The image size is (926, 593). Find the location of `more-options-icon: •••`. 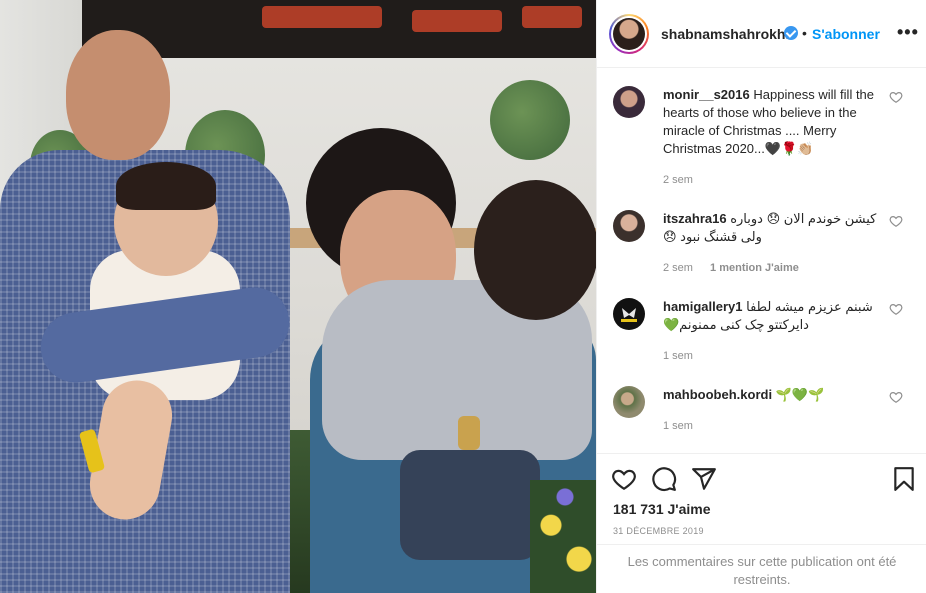

more-options-icon: ••• is located at coordinates (908, 32).